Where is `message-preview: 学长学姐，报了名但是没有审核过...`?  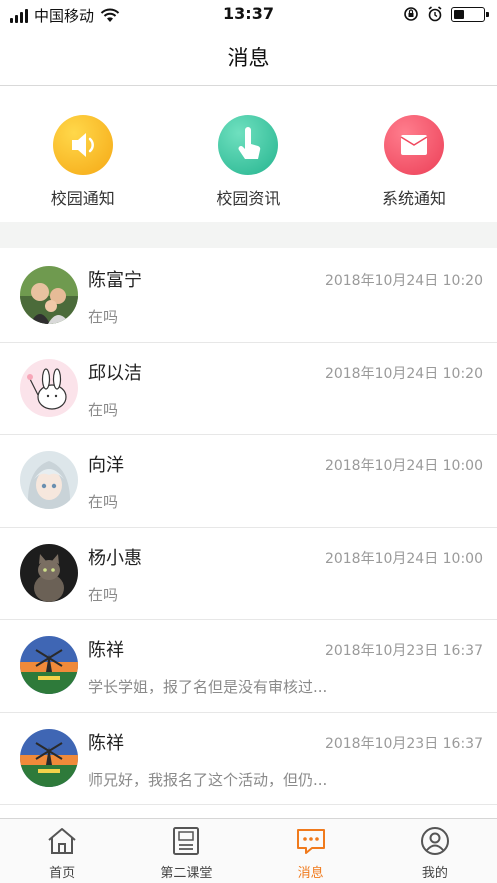
message-preview: 学长学姐，报了名但是没有审核过... is located at coordinates (208, 687).